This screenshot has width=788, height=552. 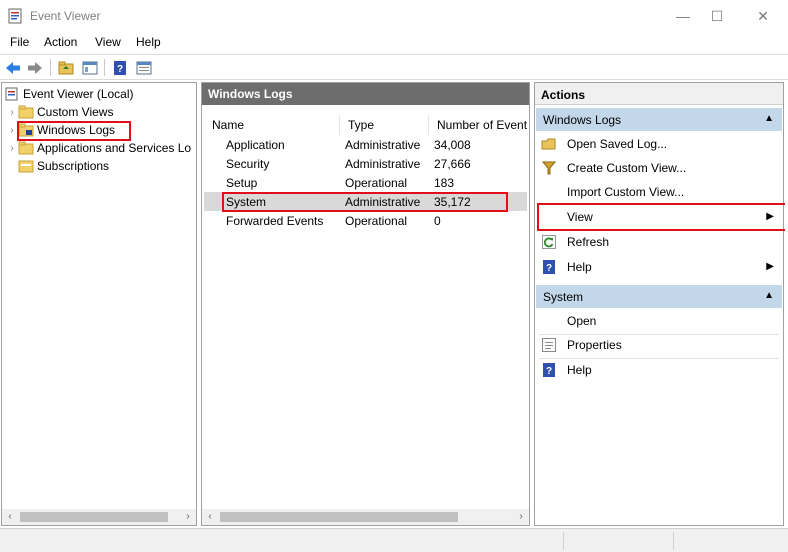 What do you see at coordinates (384, 125) in the screenshot?
I see `column-header-type: Type` at bounding box center [384, 125].